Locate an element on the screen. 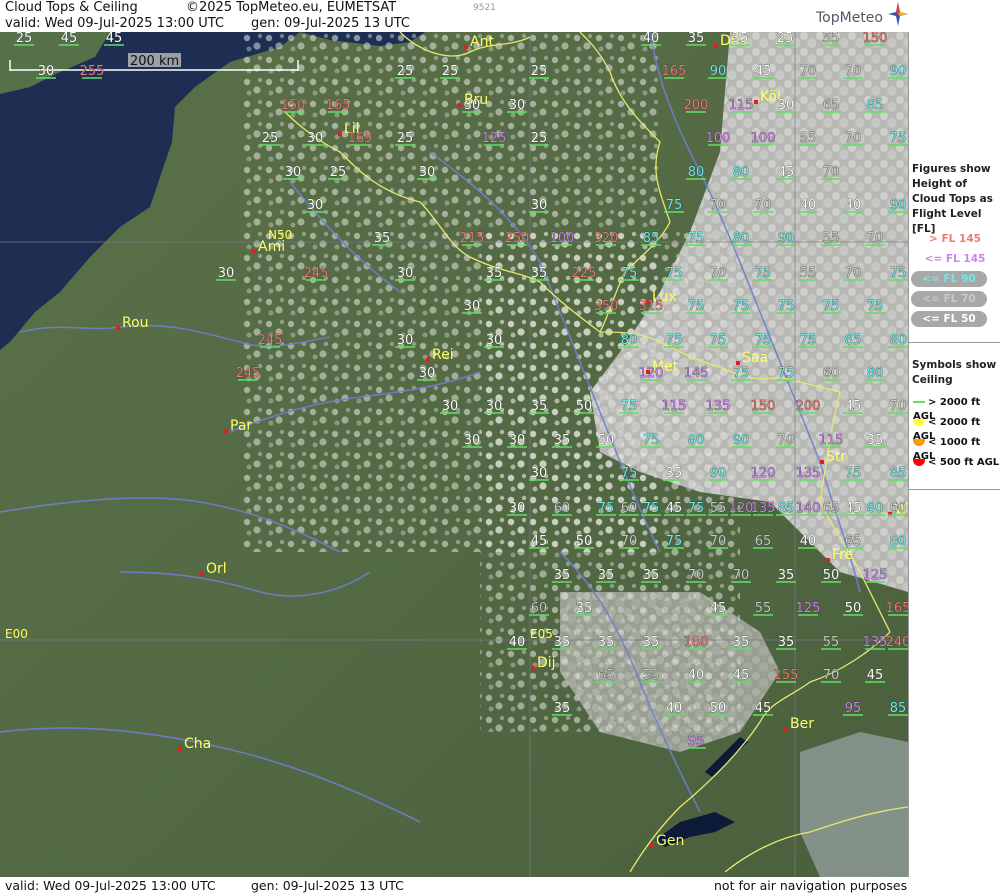 This screenshot has height=893, width=1000. city-label: Par is located at coordinates (241, 426).